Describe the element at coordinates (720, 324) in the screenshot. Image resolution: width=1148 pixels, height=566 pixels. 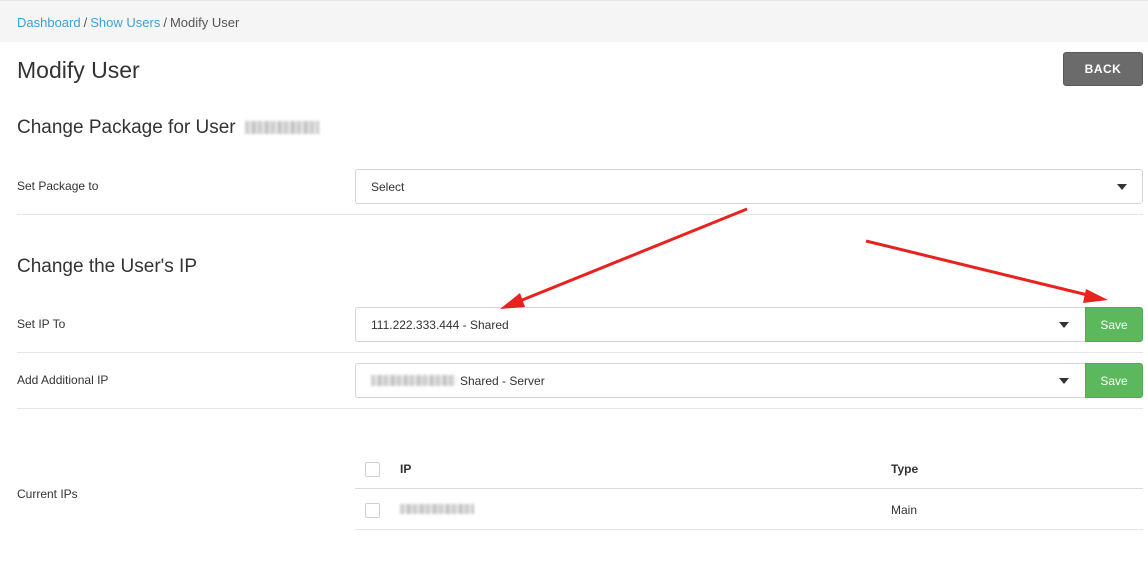
I see `set-ip-select: 111.222.333.444 - Shared` at that location.